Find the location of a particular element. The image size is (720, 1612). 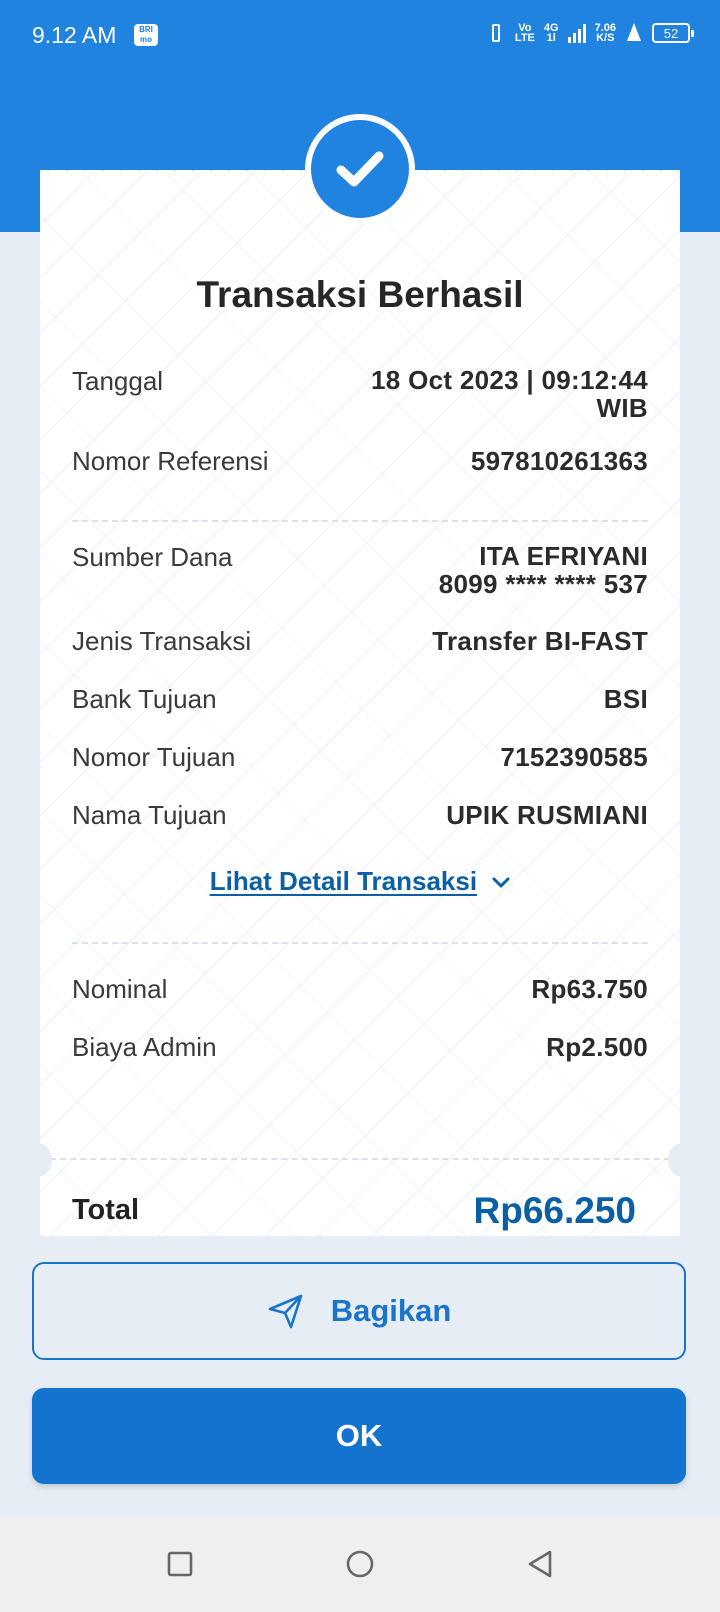

receipt-notch-right is located at coordinates (680, 1160).